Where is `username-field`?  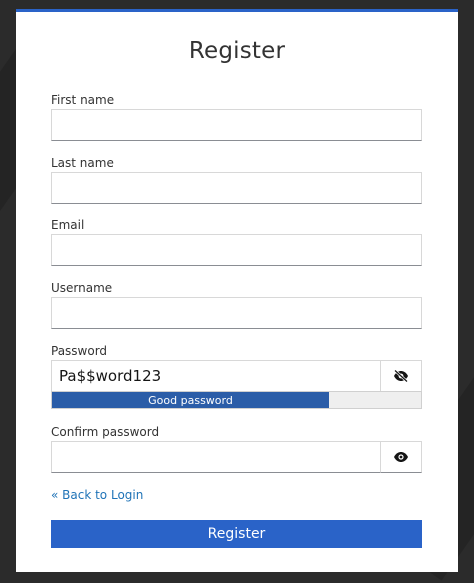
username-field is located at coordinates (236, 313).